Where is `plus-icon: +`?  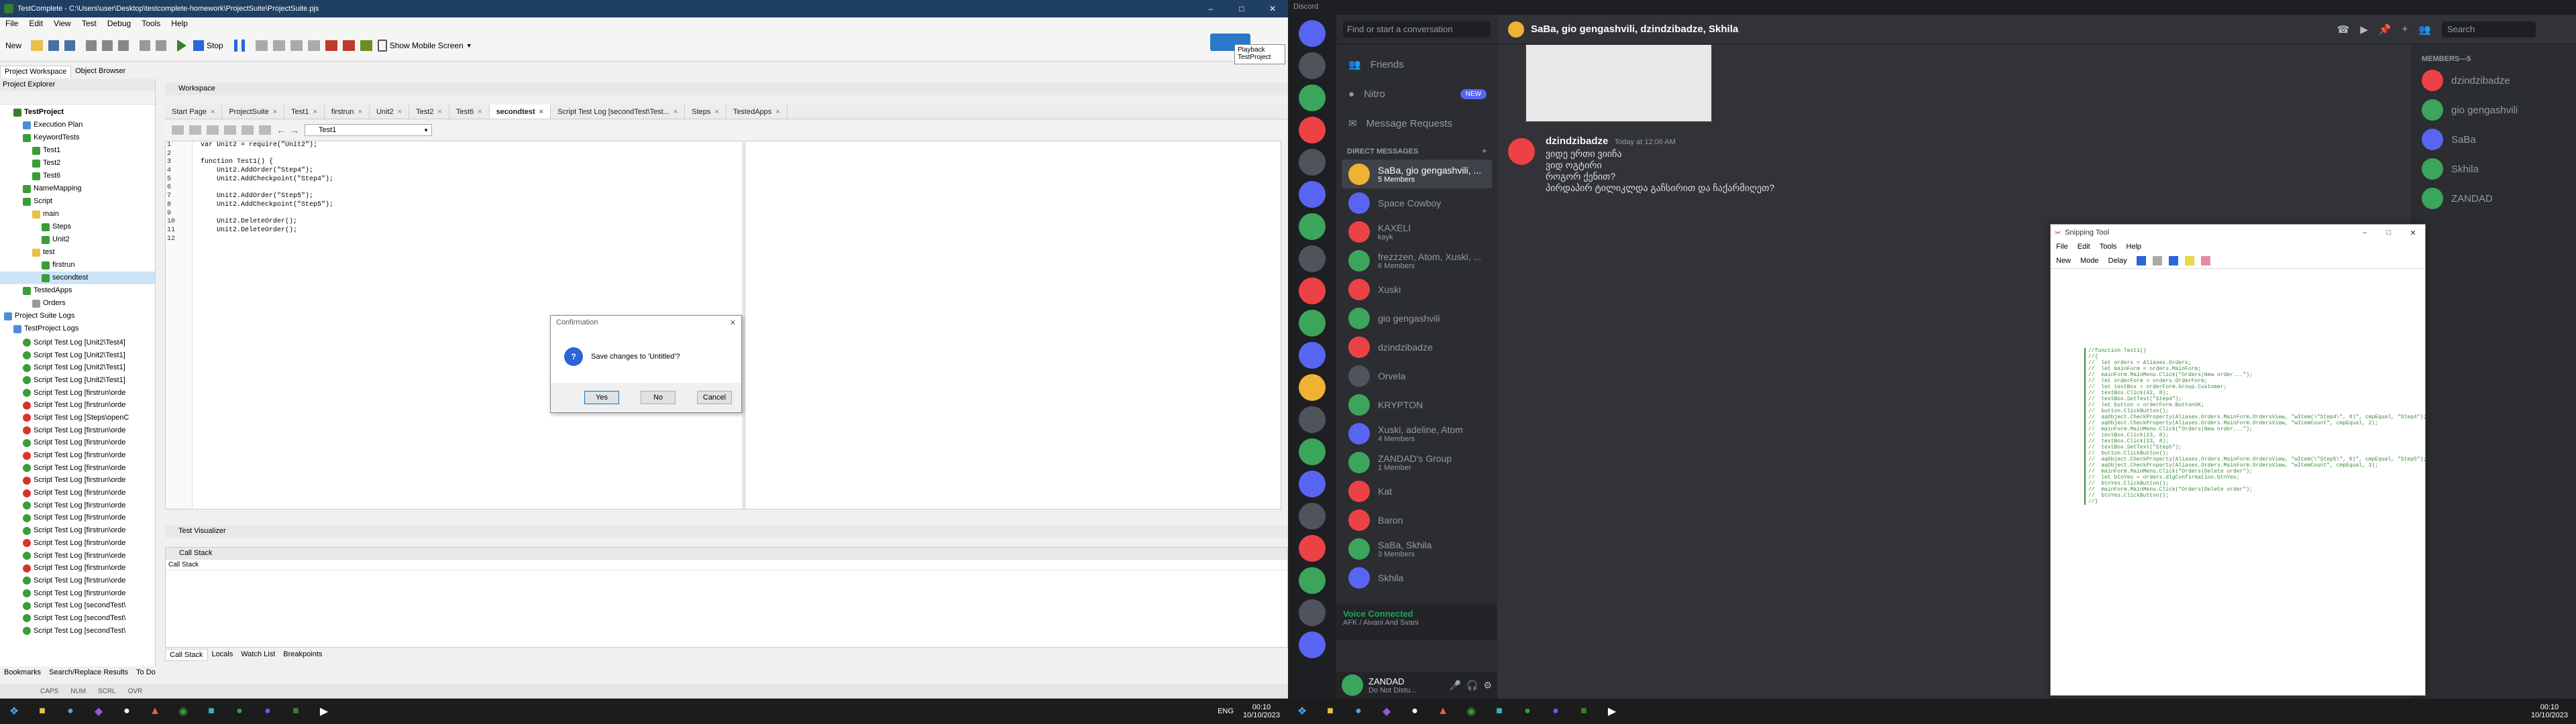 plus-icon: + is located at coordinates (1485, 151).